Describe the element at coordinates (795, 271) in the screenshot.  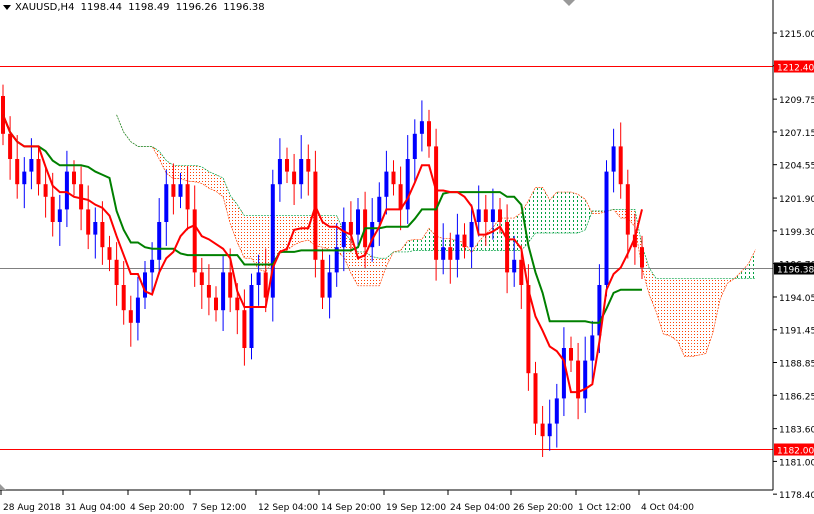
I see `level-price-label: 1196.38` at that location.